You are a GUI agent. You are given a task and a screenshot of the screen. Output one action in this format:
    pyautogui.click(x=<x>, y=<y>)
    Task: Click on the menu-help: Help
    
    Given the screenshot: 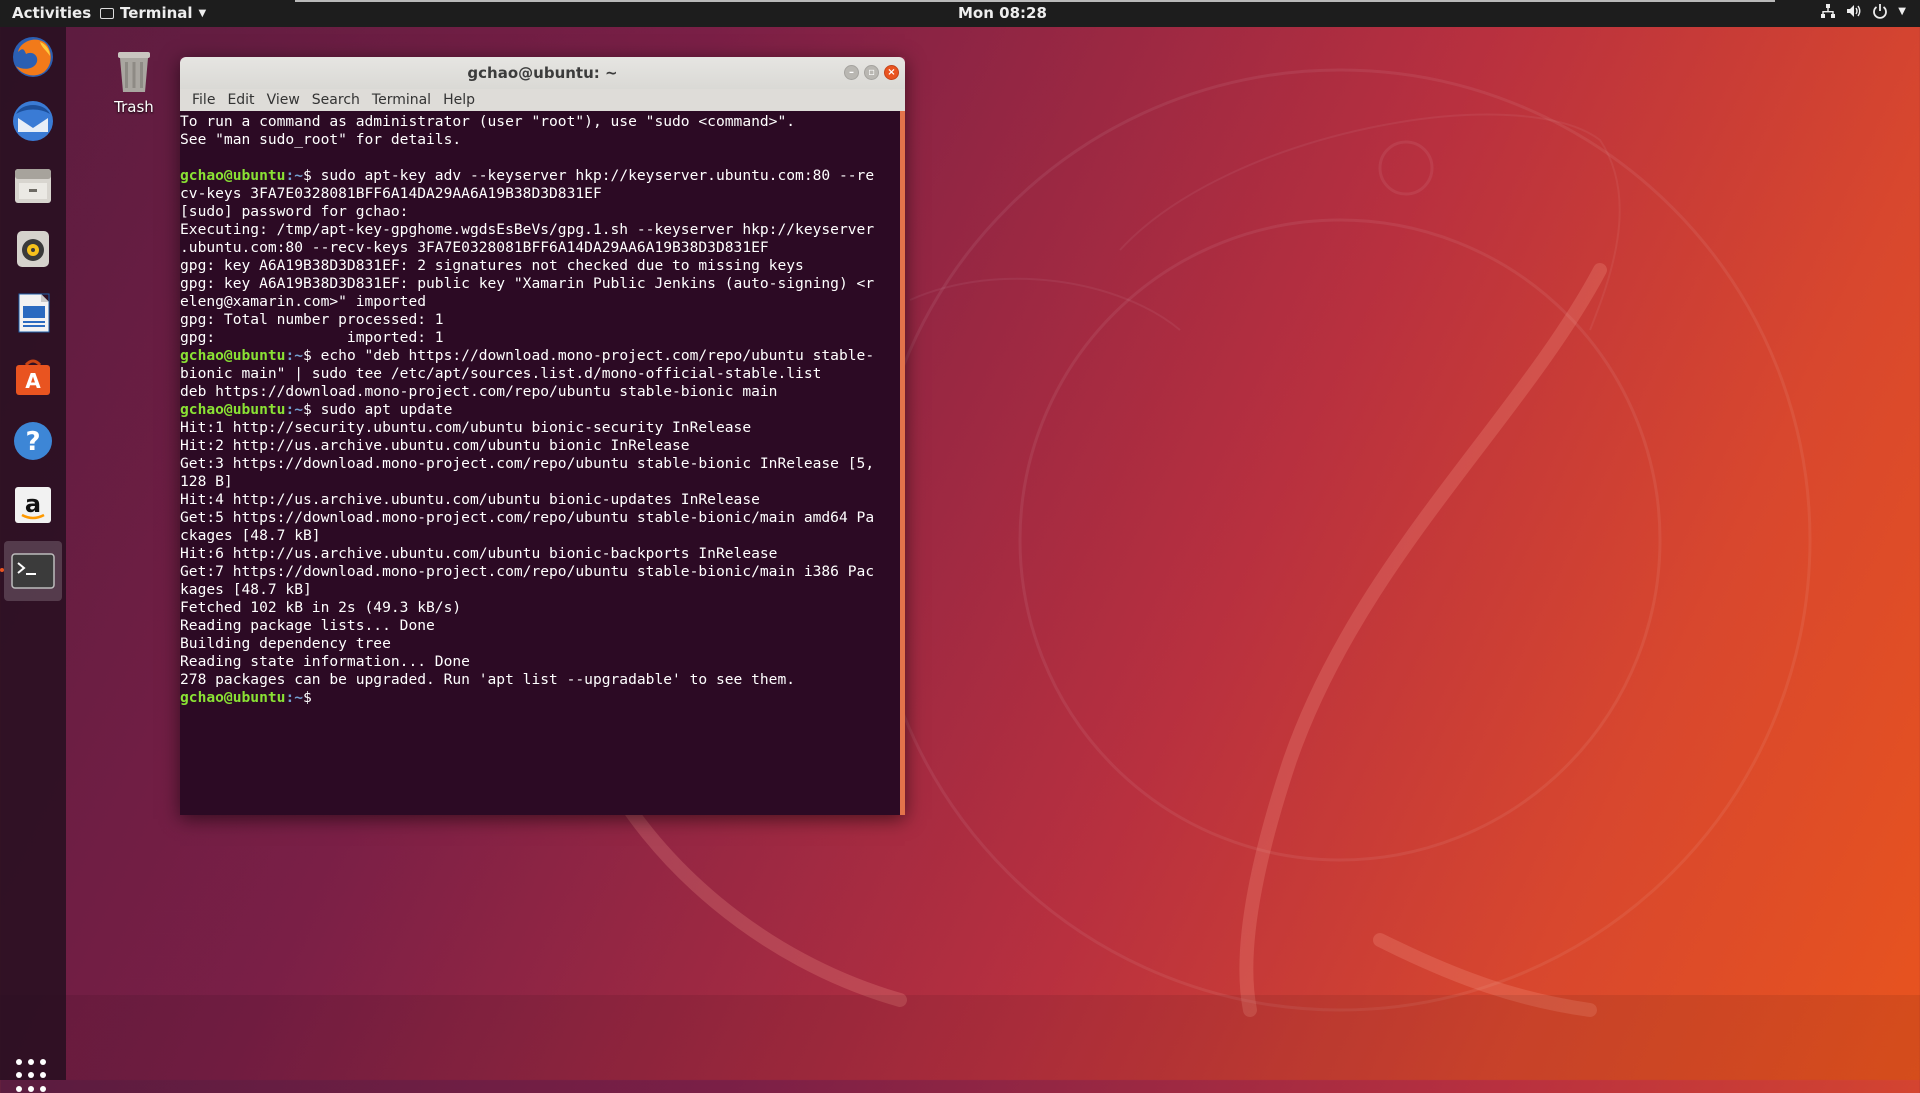 What is the action you would take?
    pyautogui.click(x=459, y=100)
    